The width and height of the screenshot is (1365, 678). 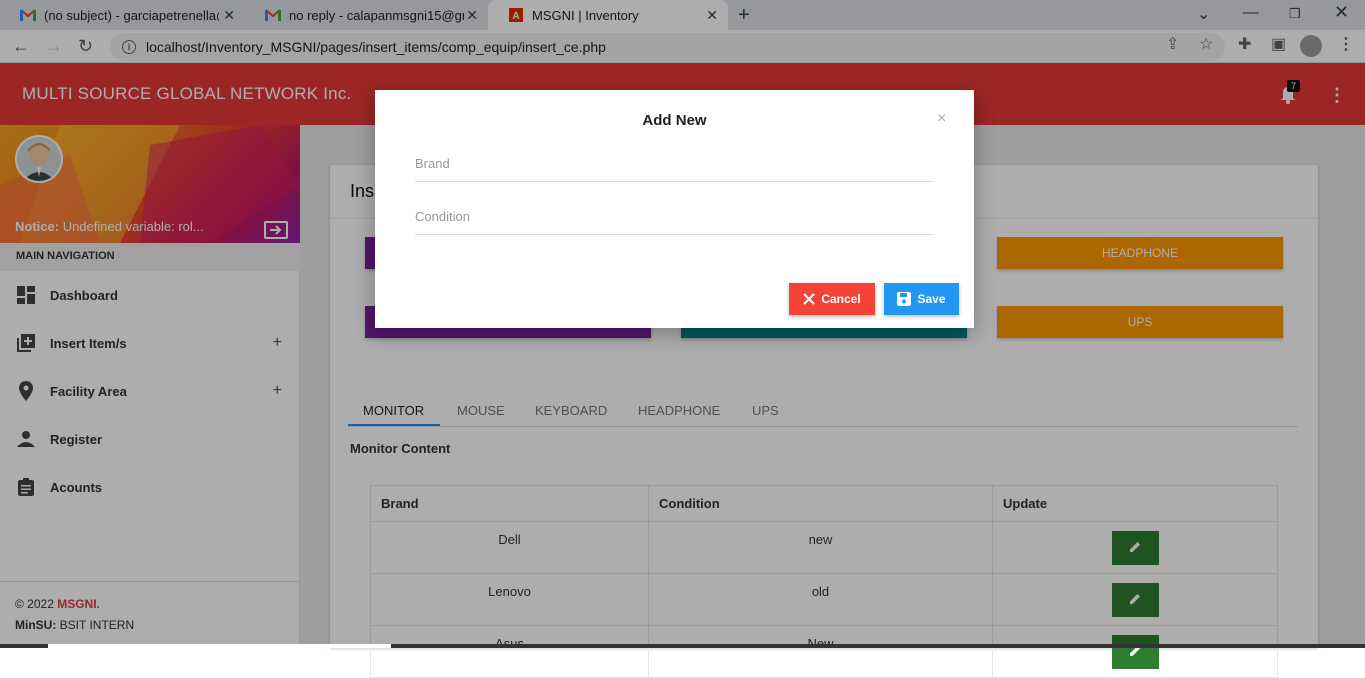 What do you see at coordinates (941, 119) in the screenshot?
I see `close-icon: ×` at bounding box center [941, 119].